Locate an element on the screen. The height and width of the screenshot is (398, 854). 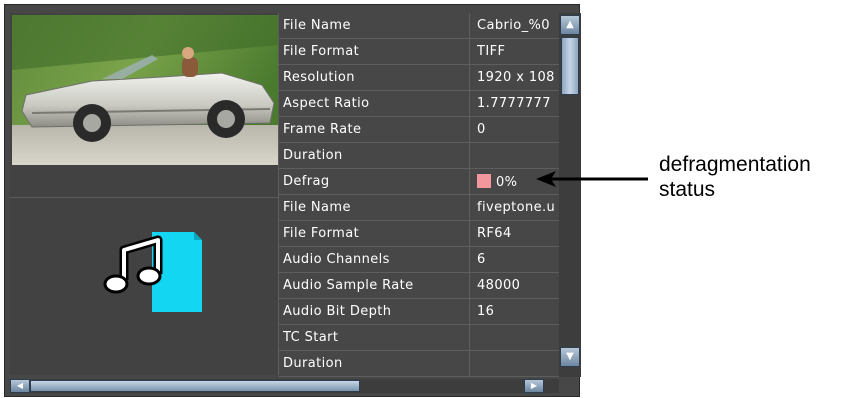
row-label: Resolution is located at coordinates (319, 77).